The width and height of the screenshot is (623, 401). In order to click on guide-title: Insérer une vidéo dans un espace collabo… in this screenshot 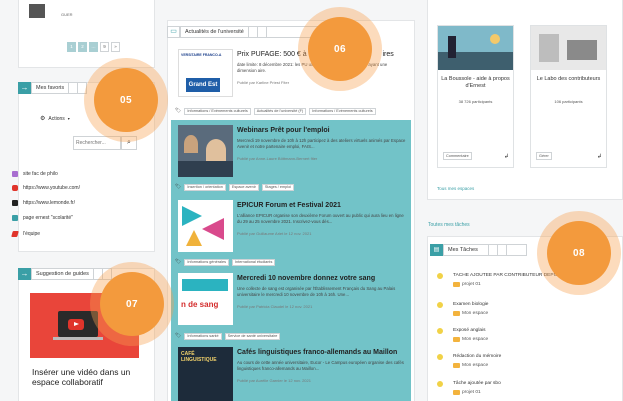, I will do `click(86, 377)`.